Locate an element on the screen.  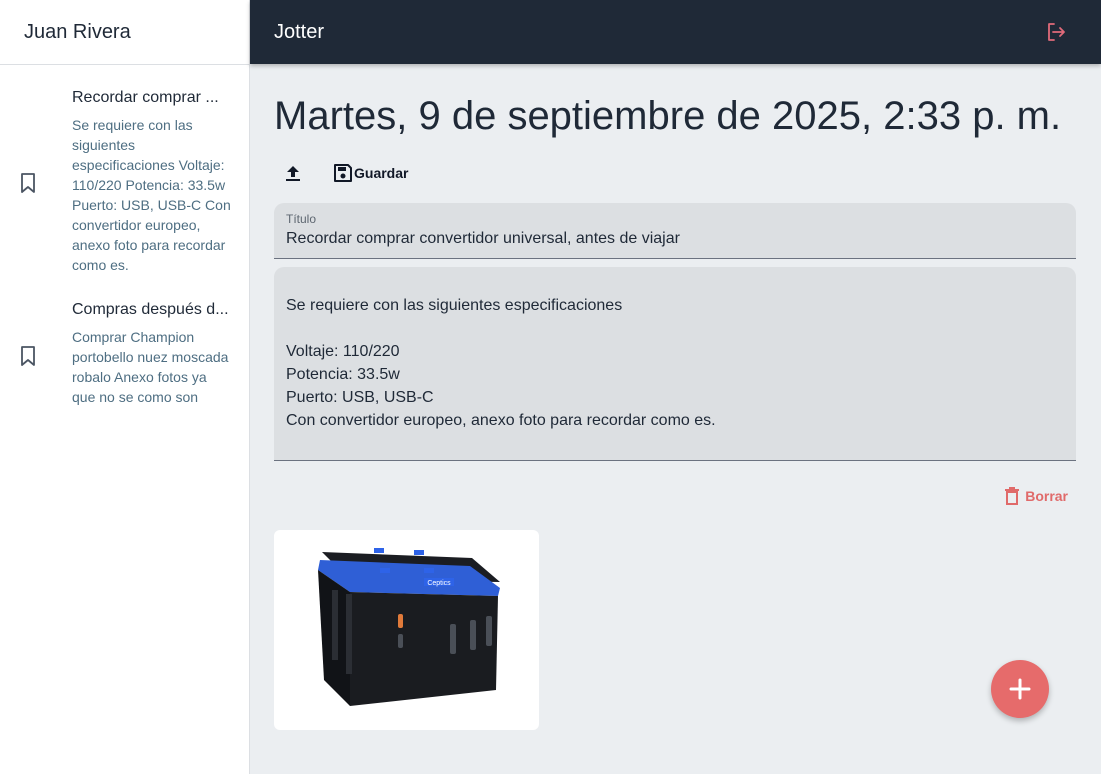
delete-button: Borrar is located at coordinates (1035, 496).